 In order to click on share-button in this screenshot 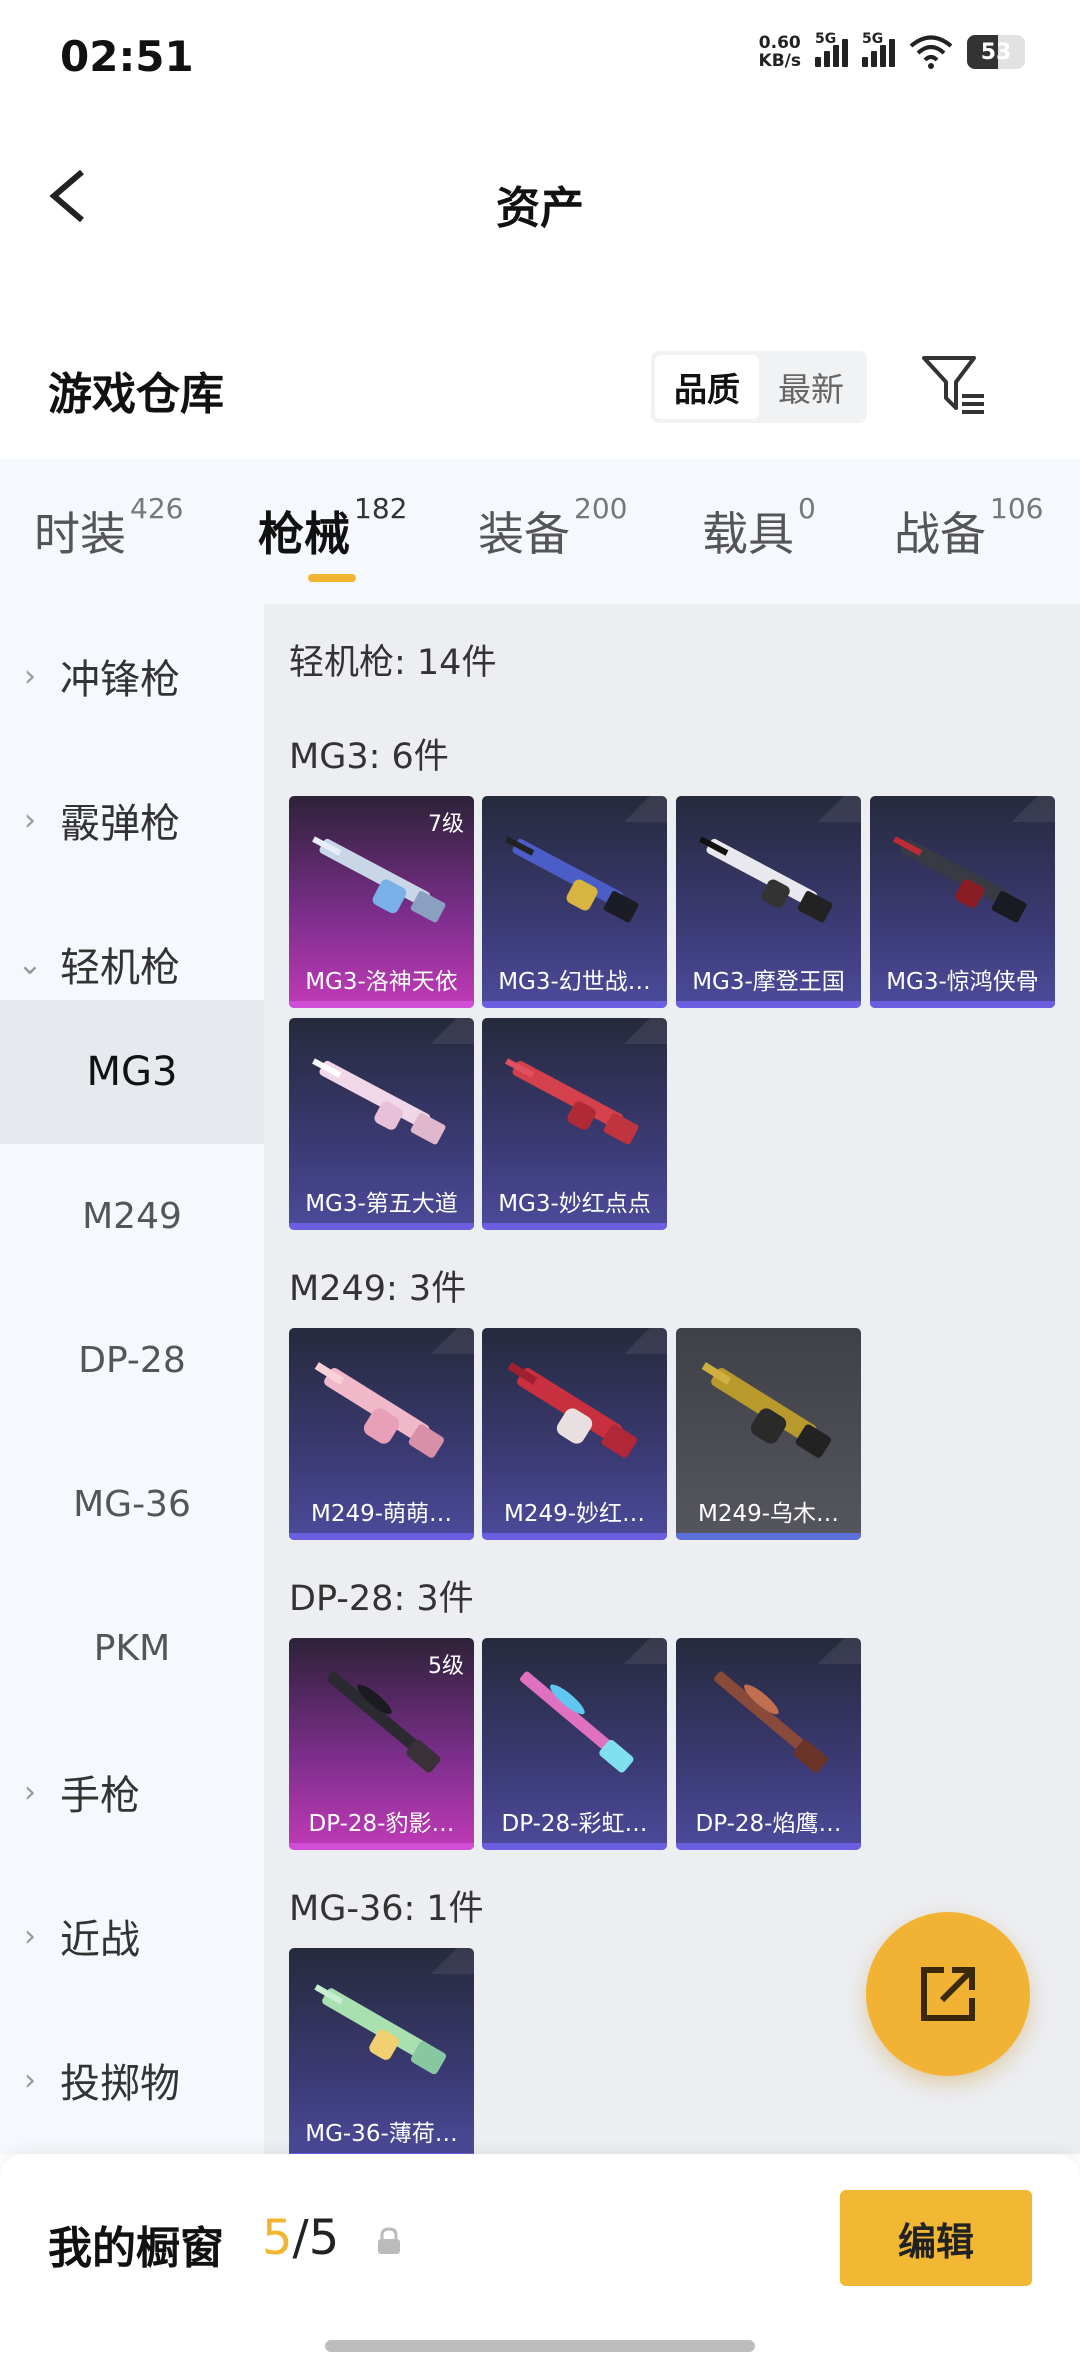, I will do `click(948, 1994)`.